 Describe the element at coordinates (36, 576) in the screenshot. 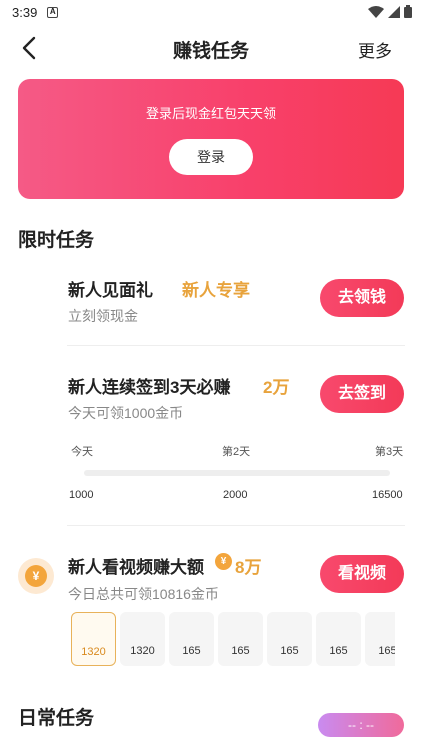

I see `coin-badge-icon: ¥` at that location.